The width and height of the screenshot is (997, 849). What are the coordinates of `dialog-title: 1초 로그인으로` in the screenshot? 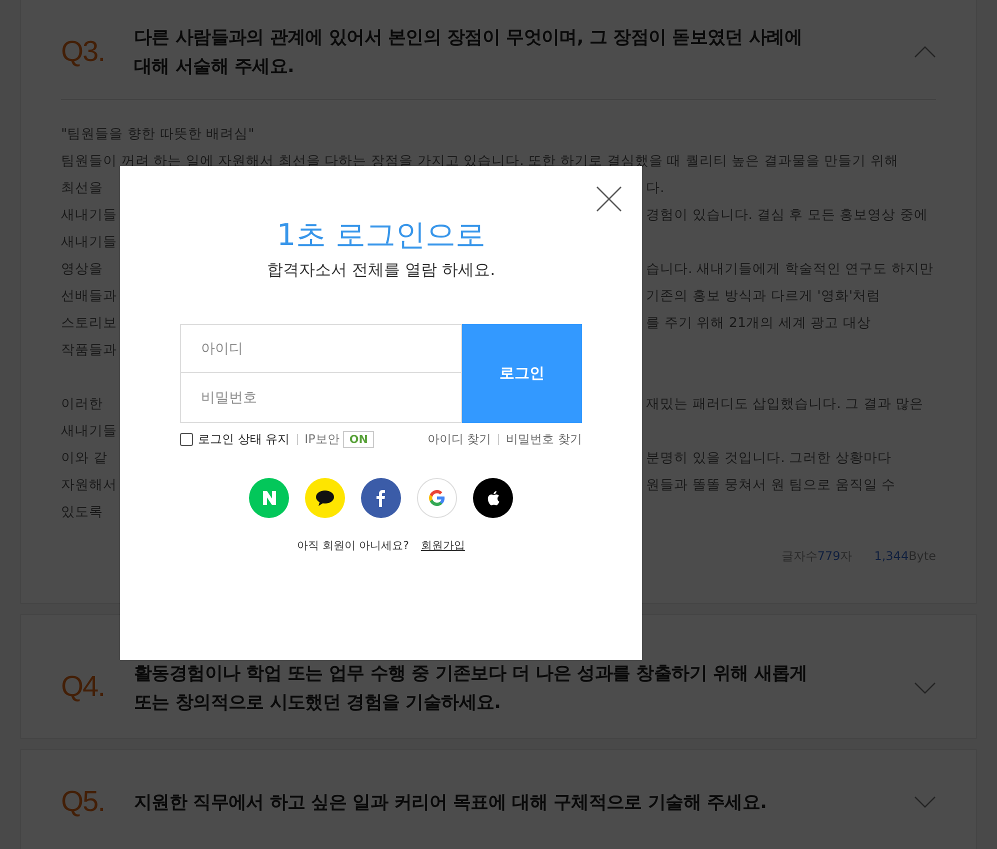 It's located at (381, 236).